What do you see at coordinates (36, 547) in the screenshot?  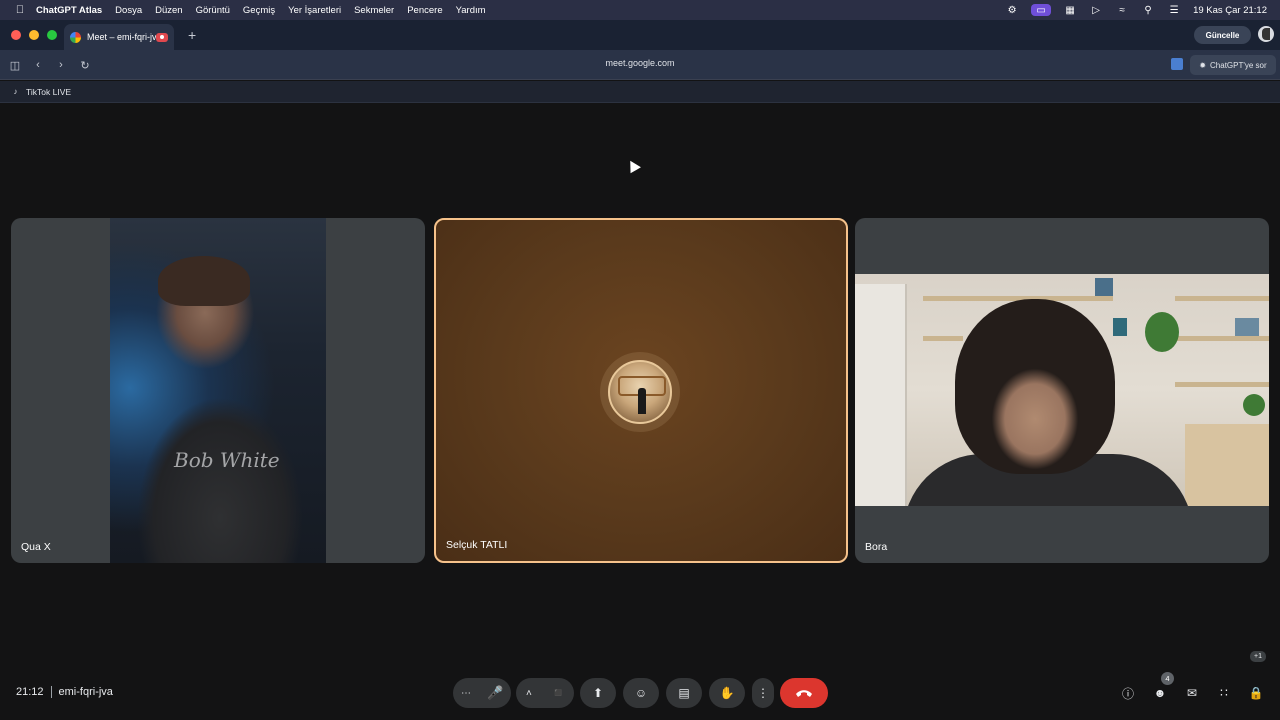 I see `participant-name: Qua X` at bounding box center [36, 547].